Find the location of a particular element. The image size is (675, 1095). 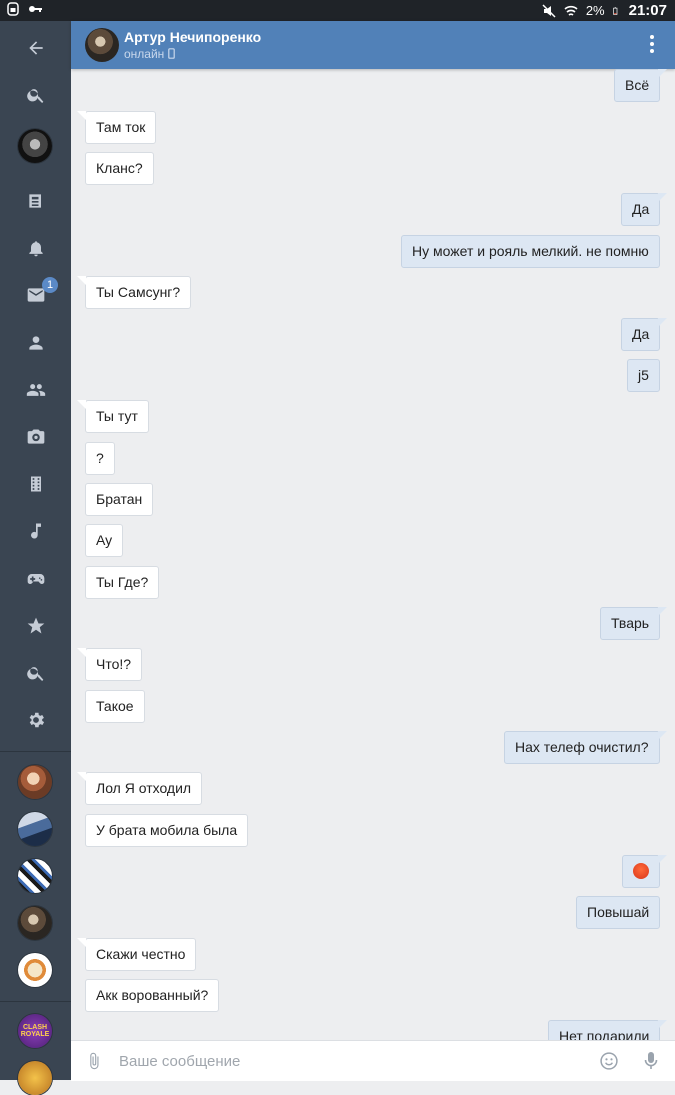

sidebar-item-messages: 1 is located at coordinates (35, 295).